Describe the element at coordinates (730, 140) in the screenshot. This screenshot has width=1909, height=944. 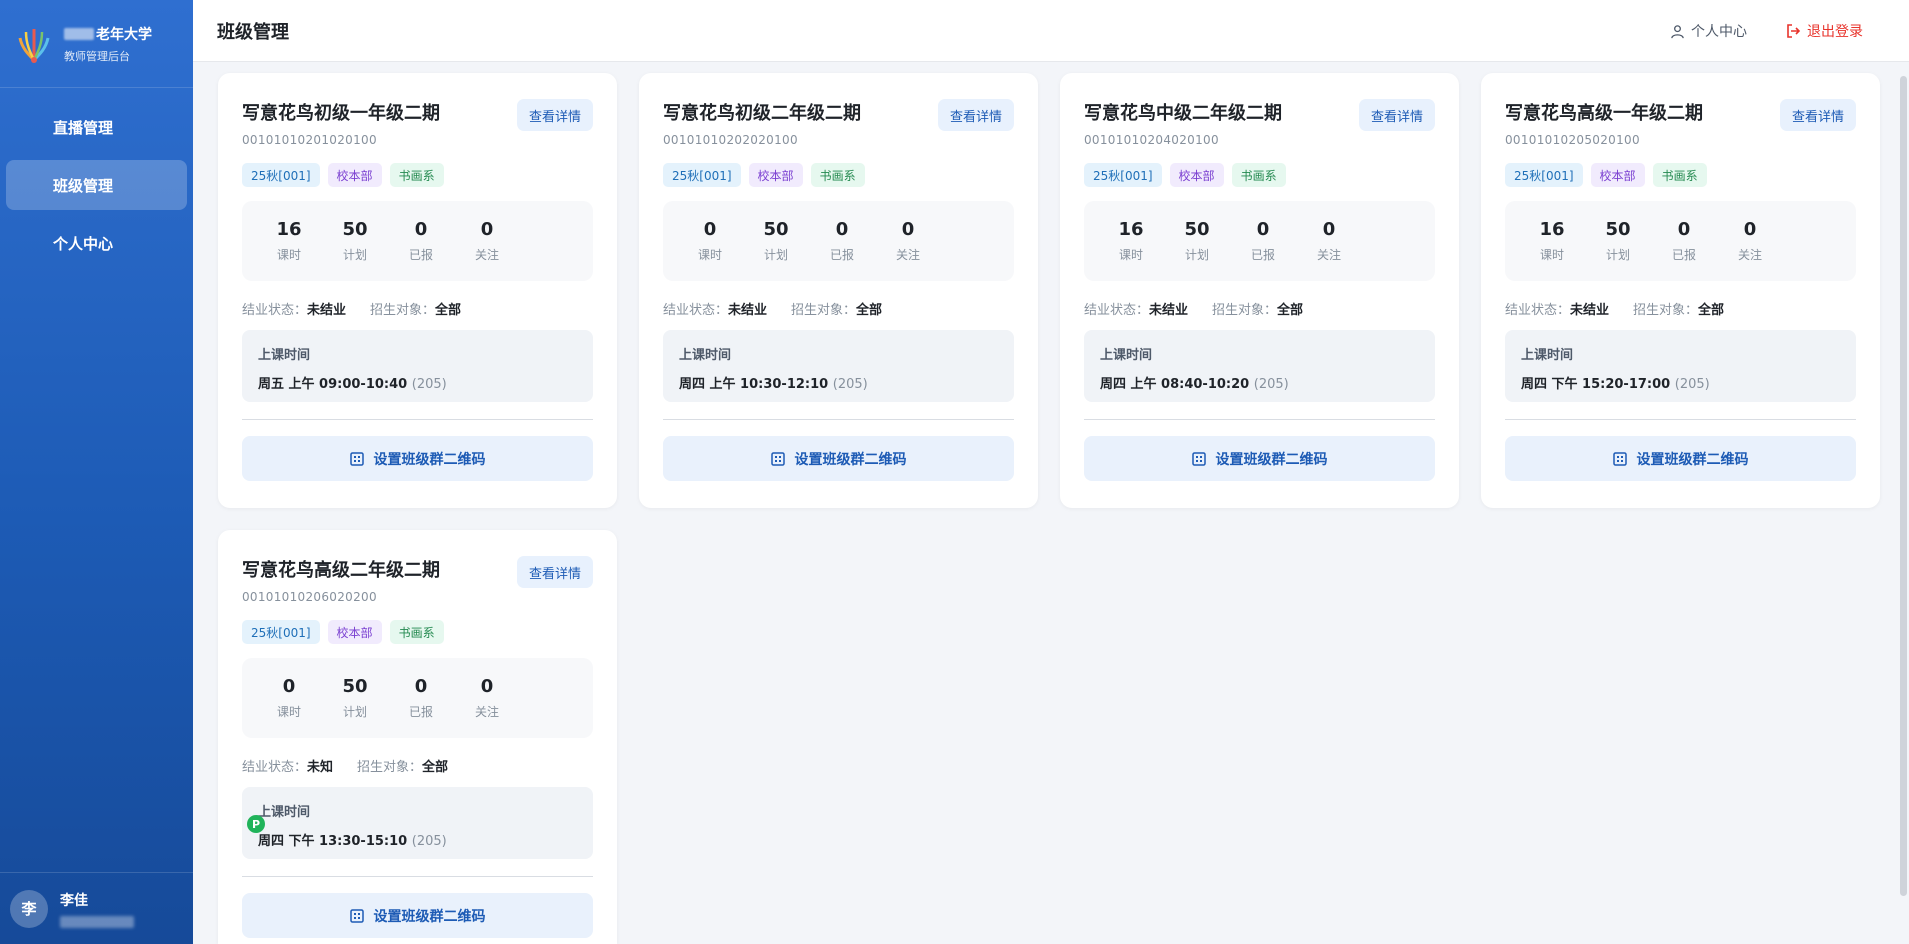
I see `class-code: 00101010202020100` at that location.